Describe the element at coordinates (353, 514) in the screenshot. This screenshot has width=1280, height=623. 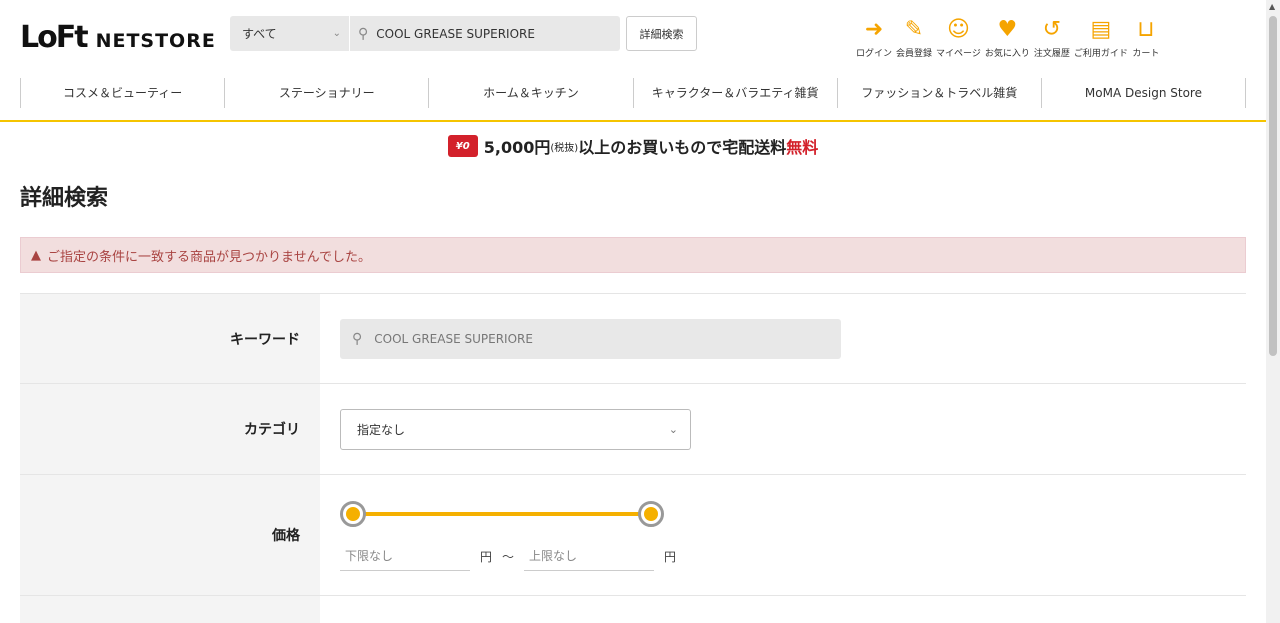
I see `price-min-handle` at that location.